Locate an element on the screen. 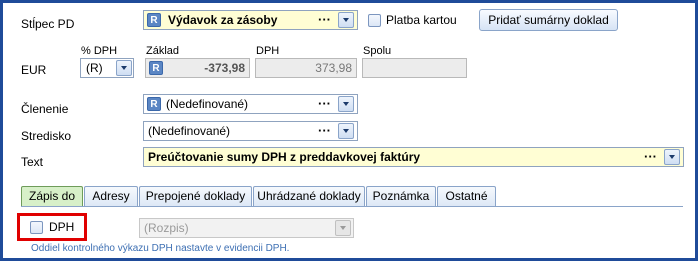 The image size is (698, 261). total-amount-field is located at coordinates (414, 68).